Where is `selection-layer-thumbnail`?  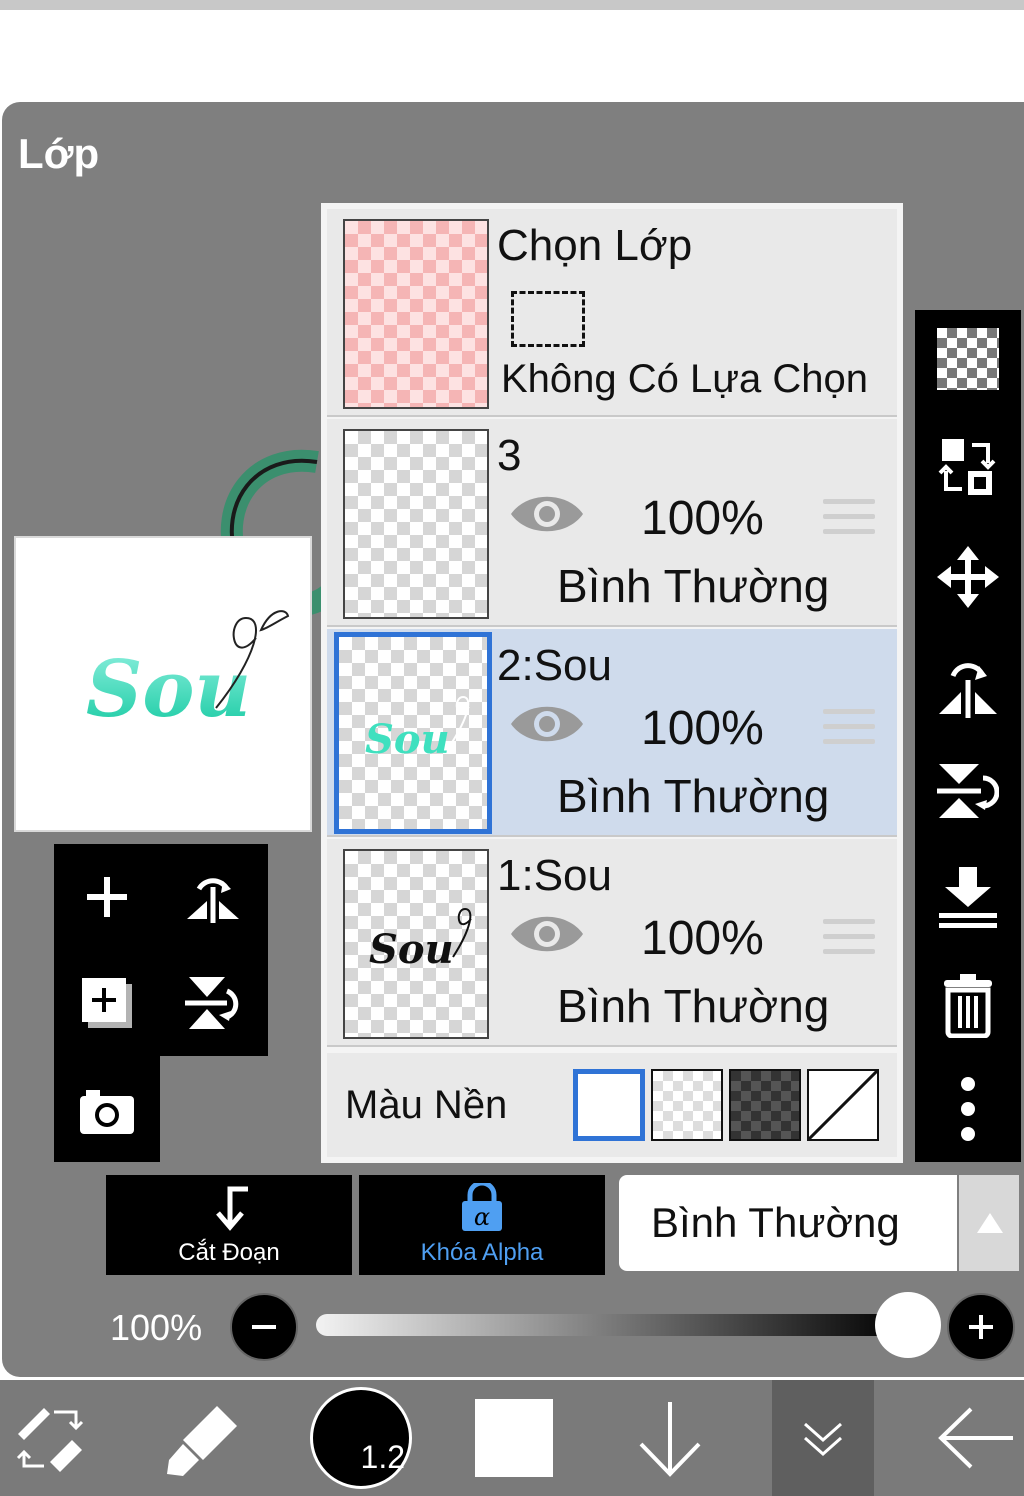
selection-layer-thumbnail is located at coordinates (416, 314).